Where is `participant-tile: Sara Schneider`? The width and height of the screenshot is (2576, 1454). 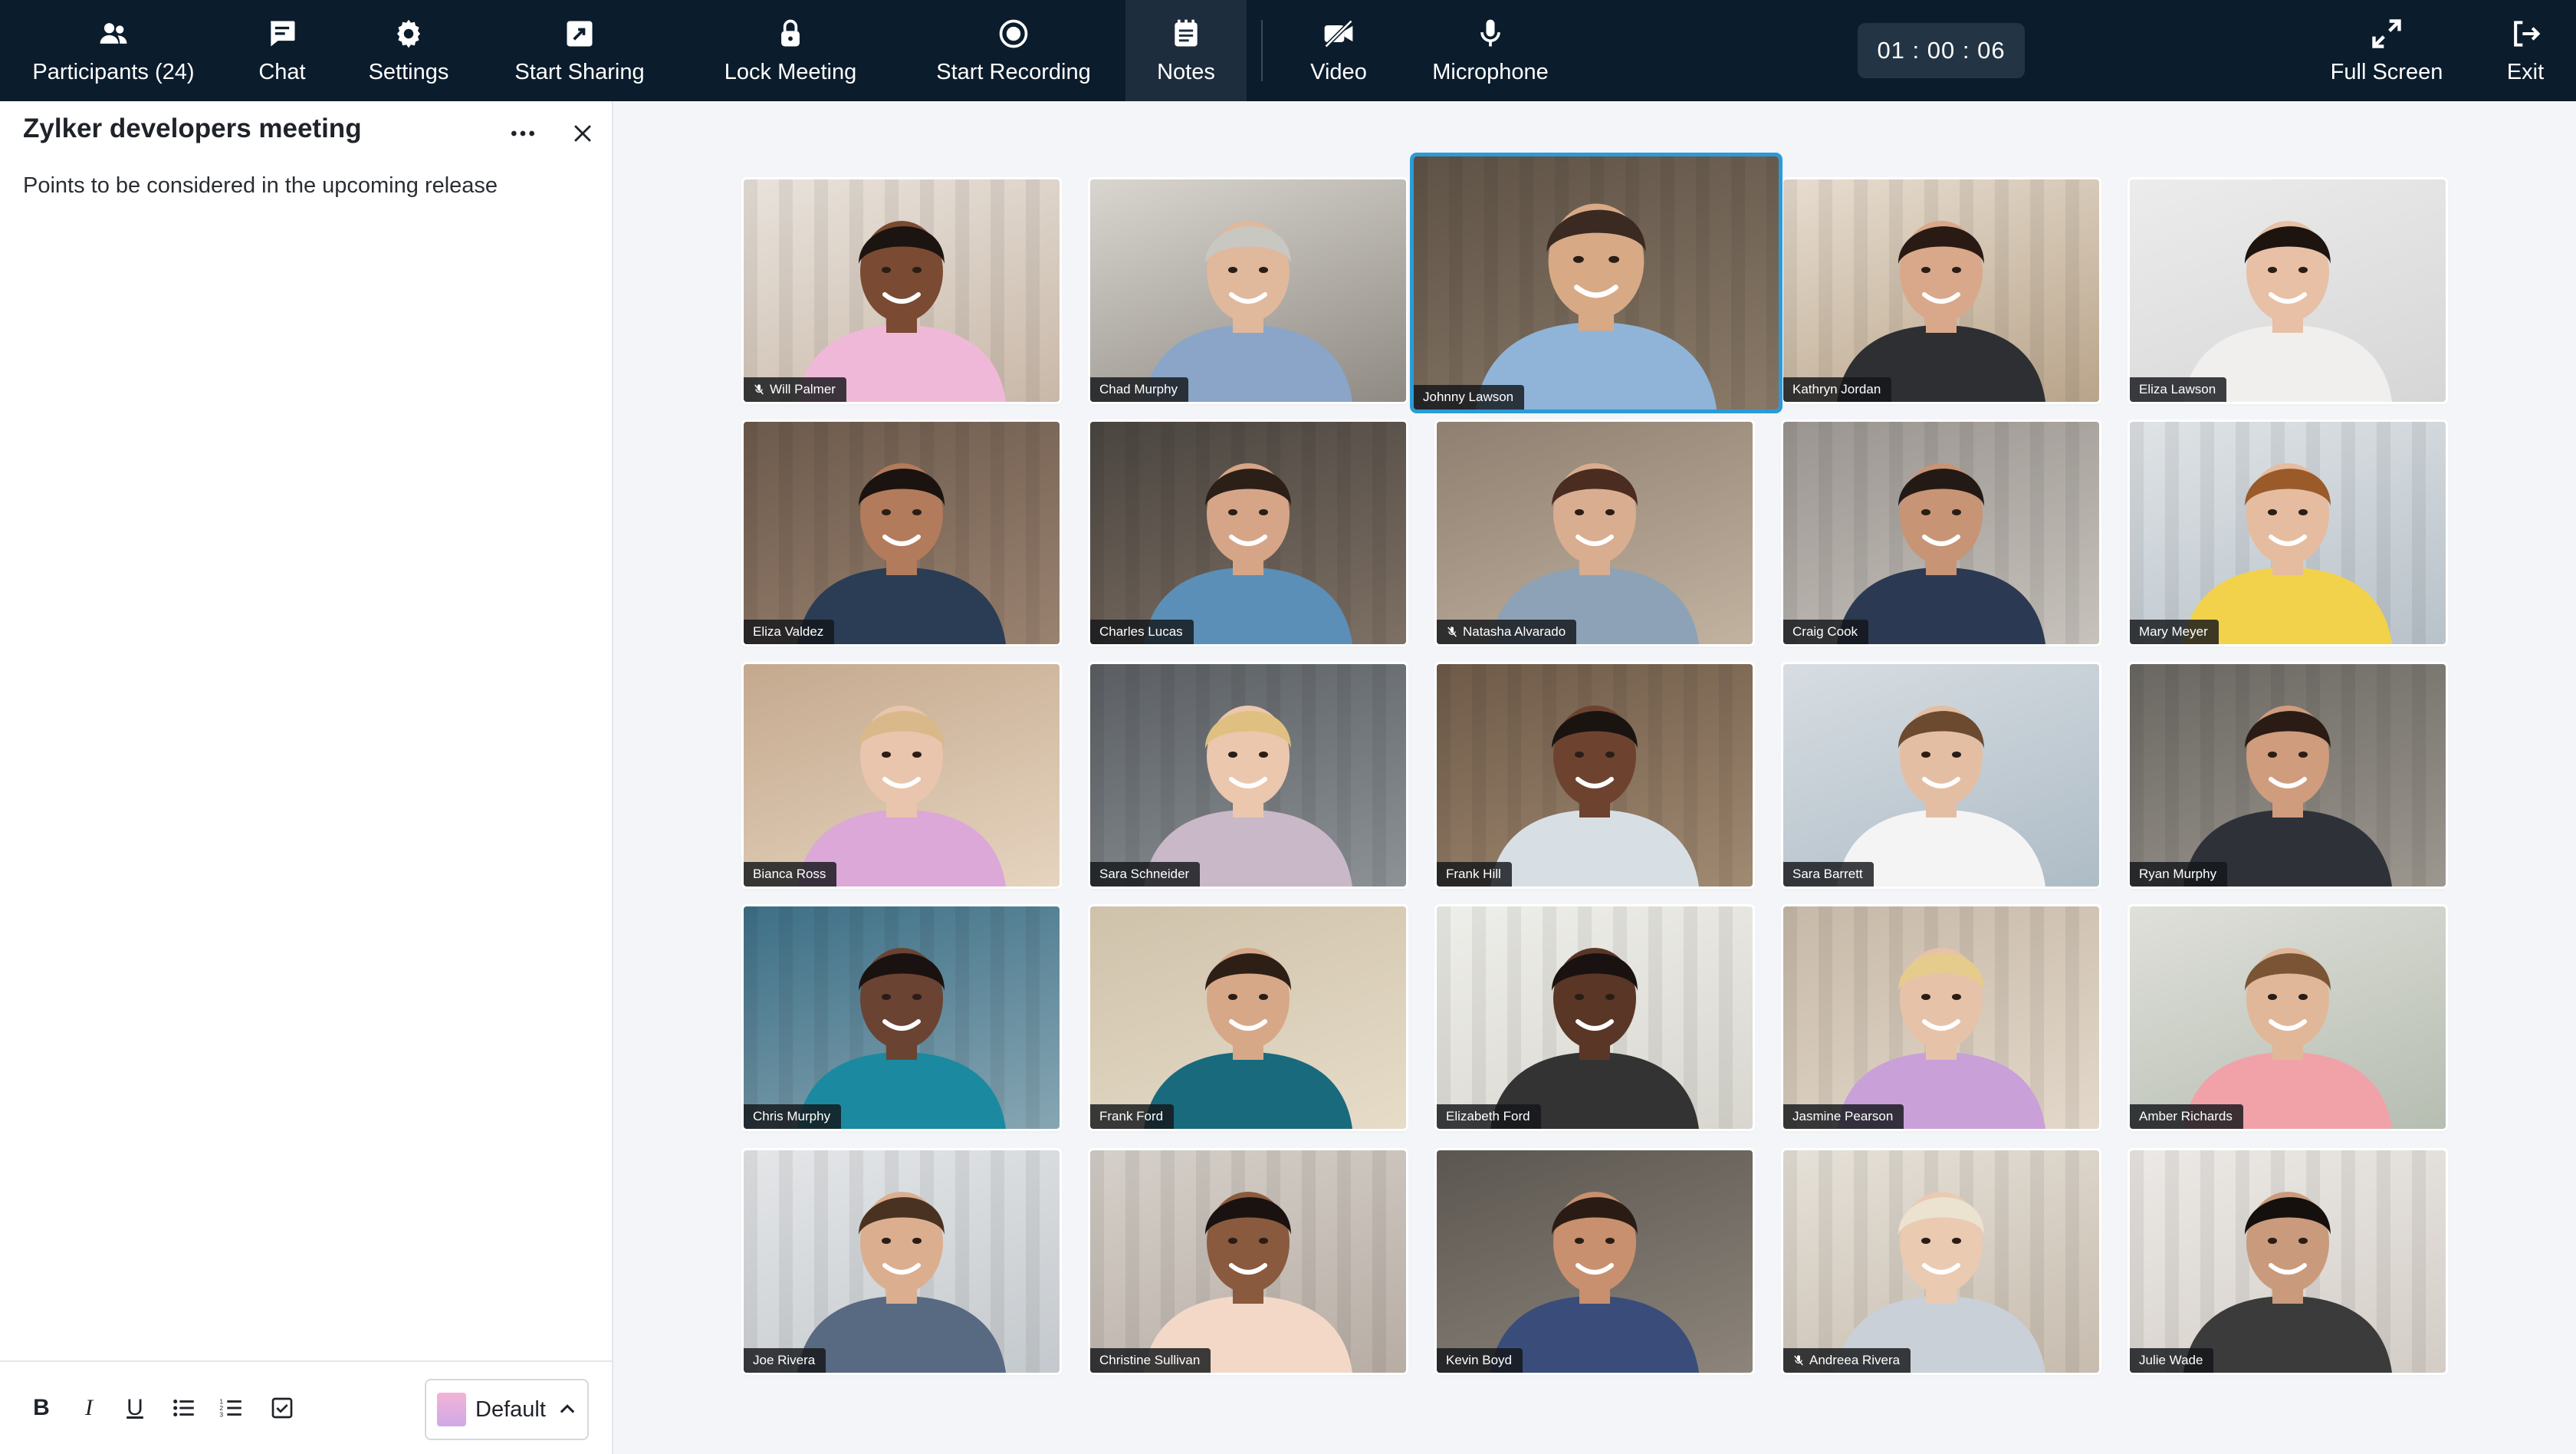 participant-tile: Sara Schneider is located at coordinates (1248, 775).